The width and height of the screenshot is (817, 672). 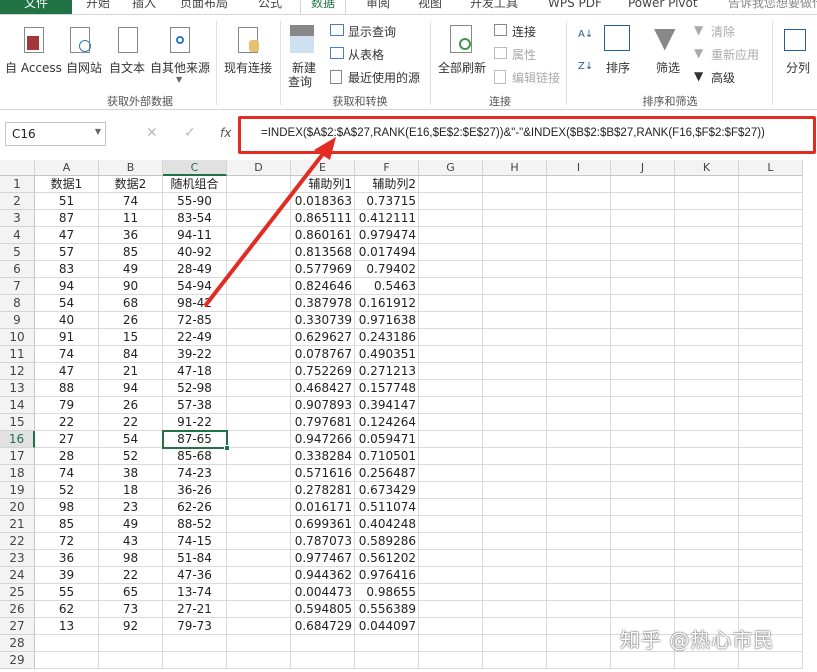 I want to click on row-header-6: 6, so click(x=17, y=269).